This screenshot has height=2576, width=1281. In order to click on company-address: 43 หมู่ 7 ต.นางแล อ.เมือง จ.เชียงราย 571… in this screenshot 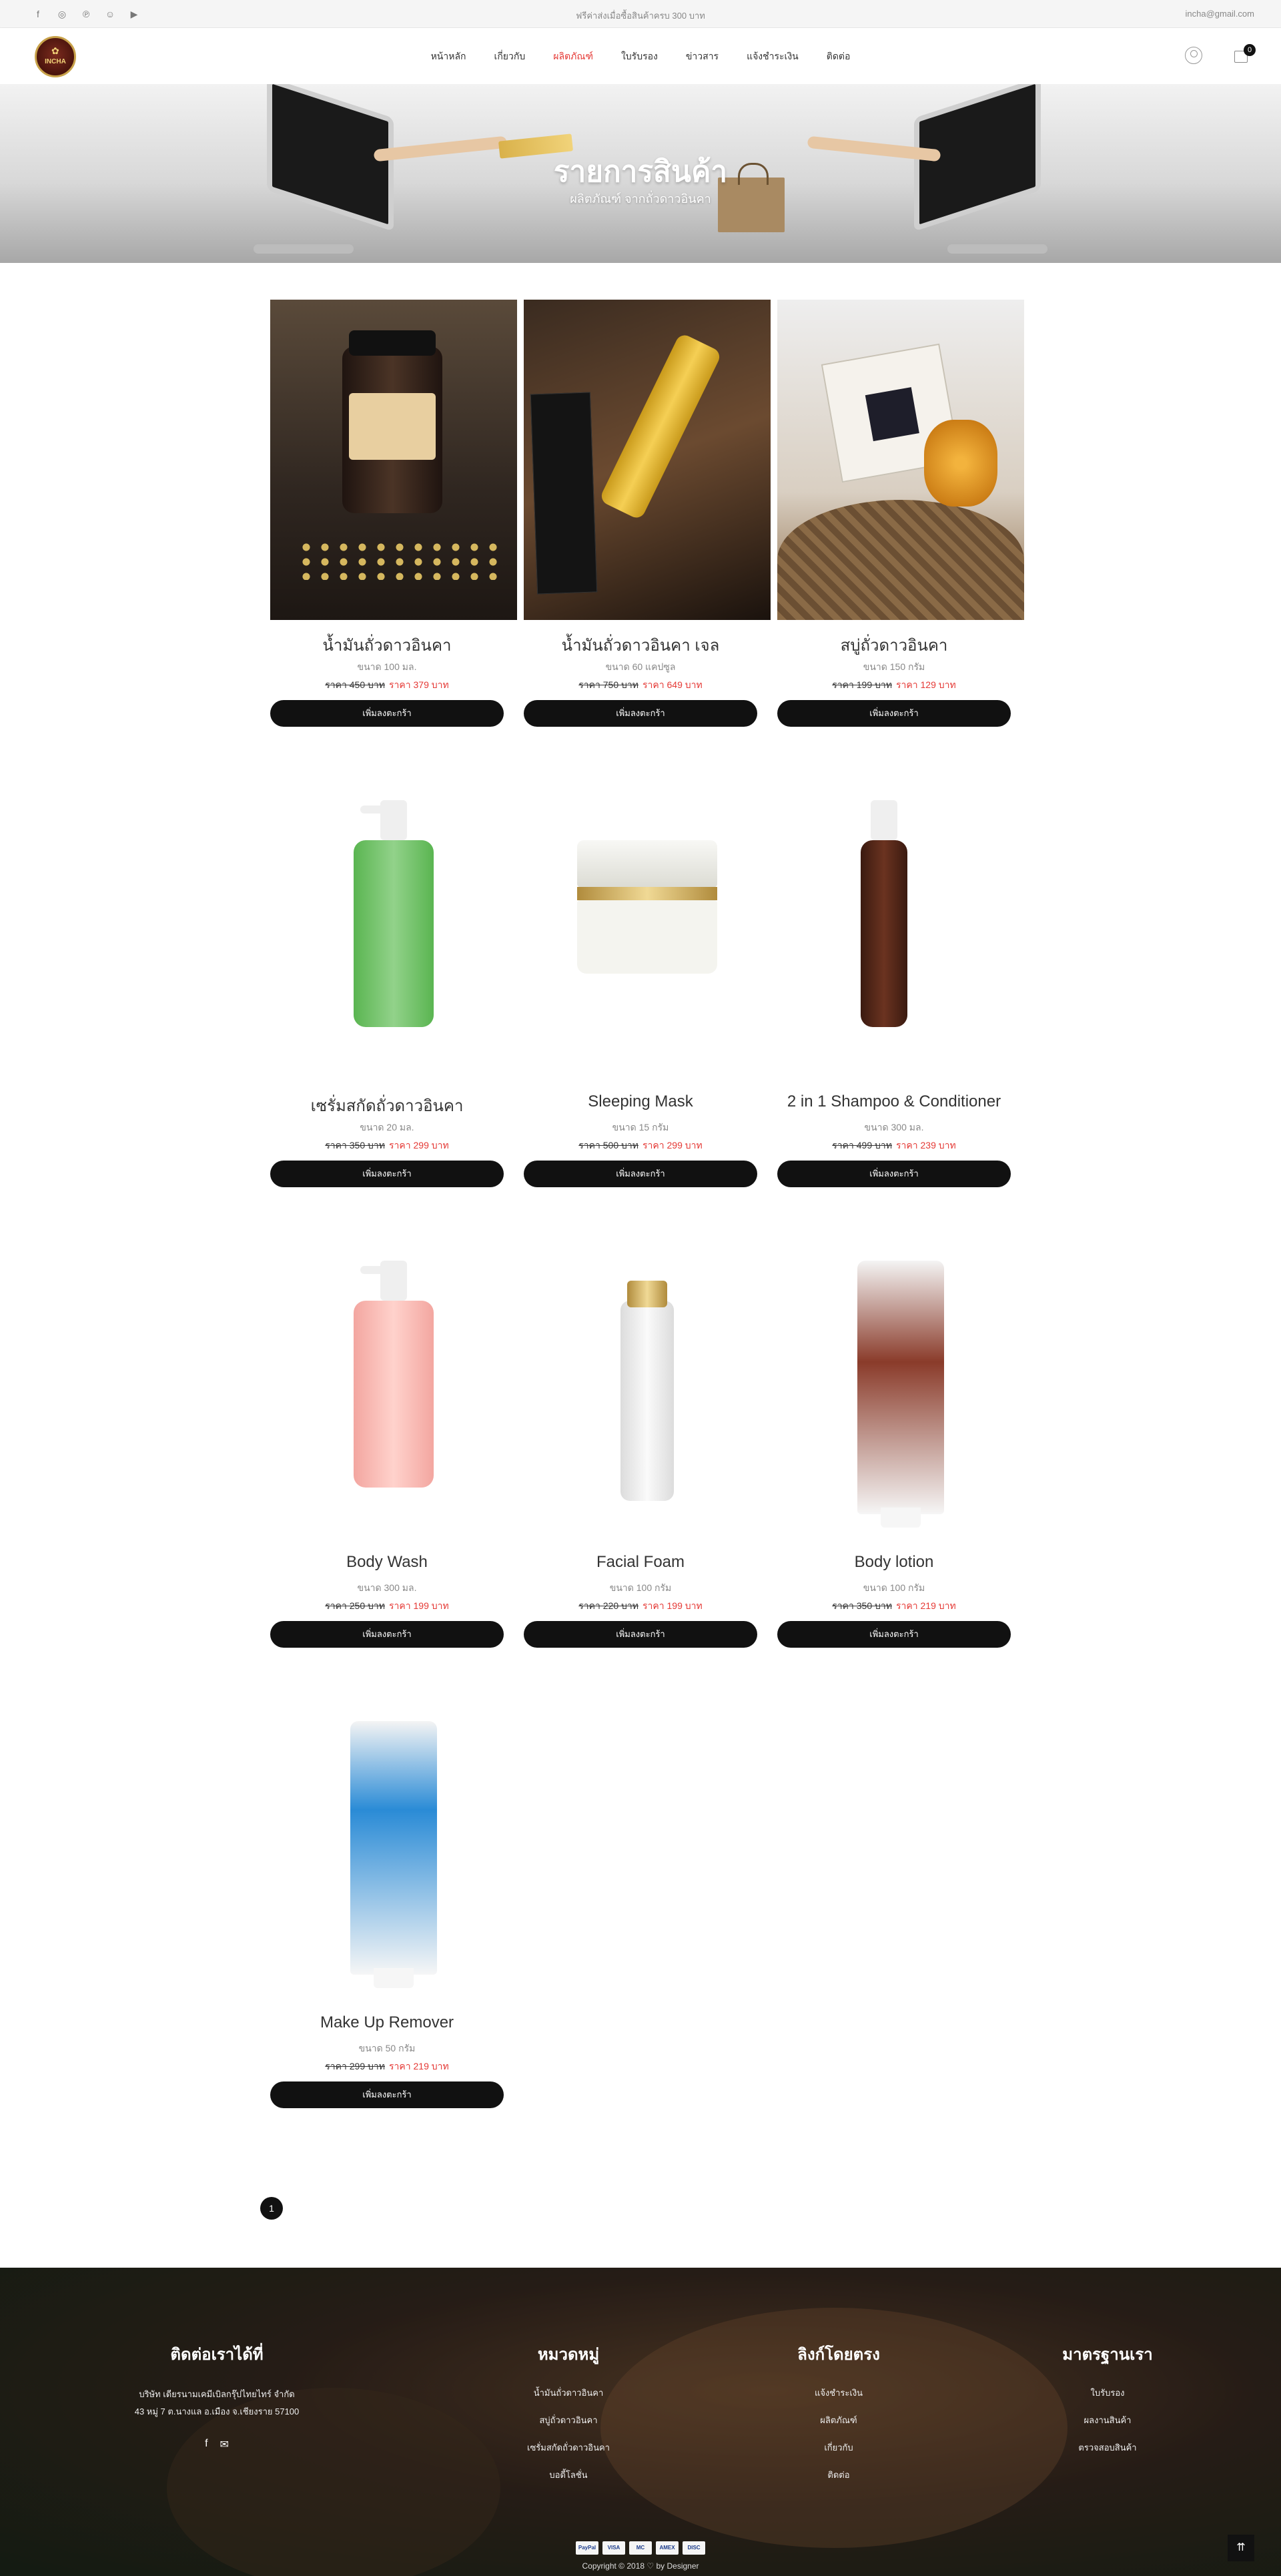, I will do `click(217, 2411)`.